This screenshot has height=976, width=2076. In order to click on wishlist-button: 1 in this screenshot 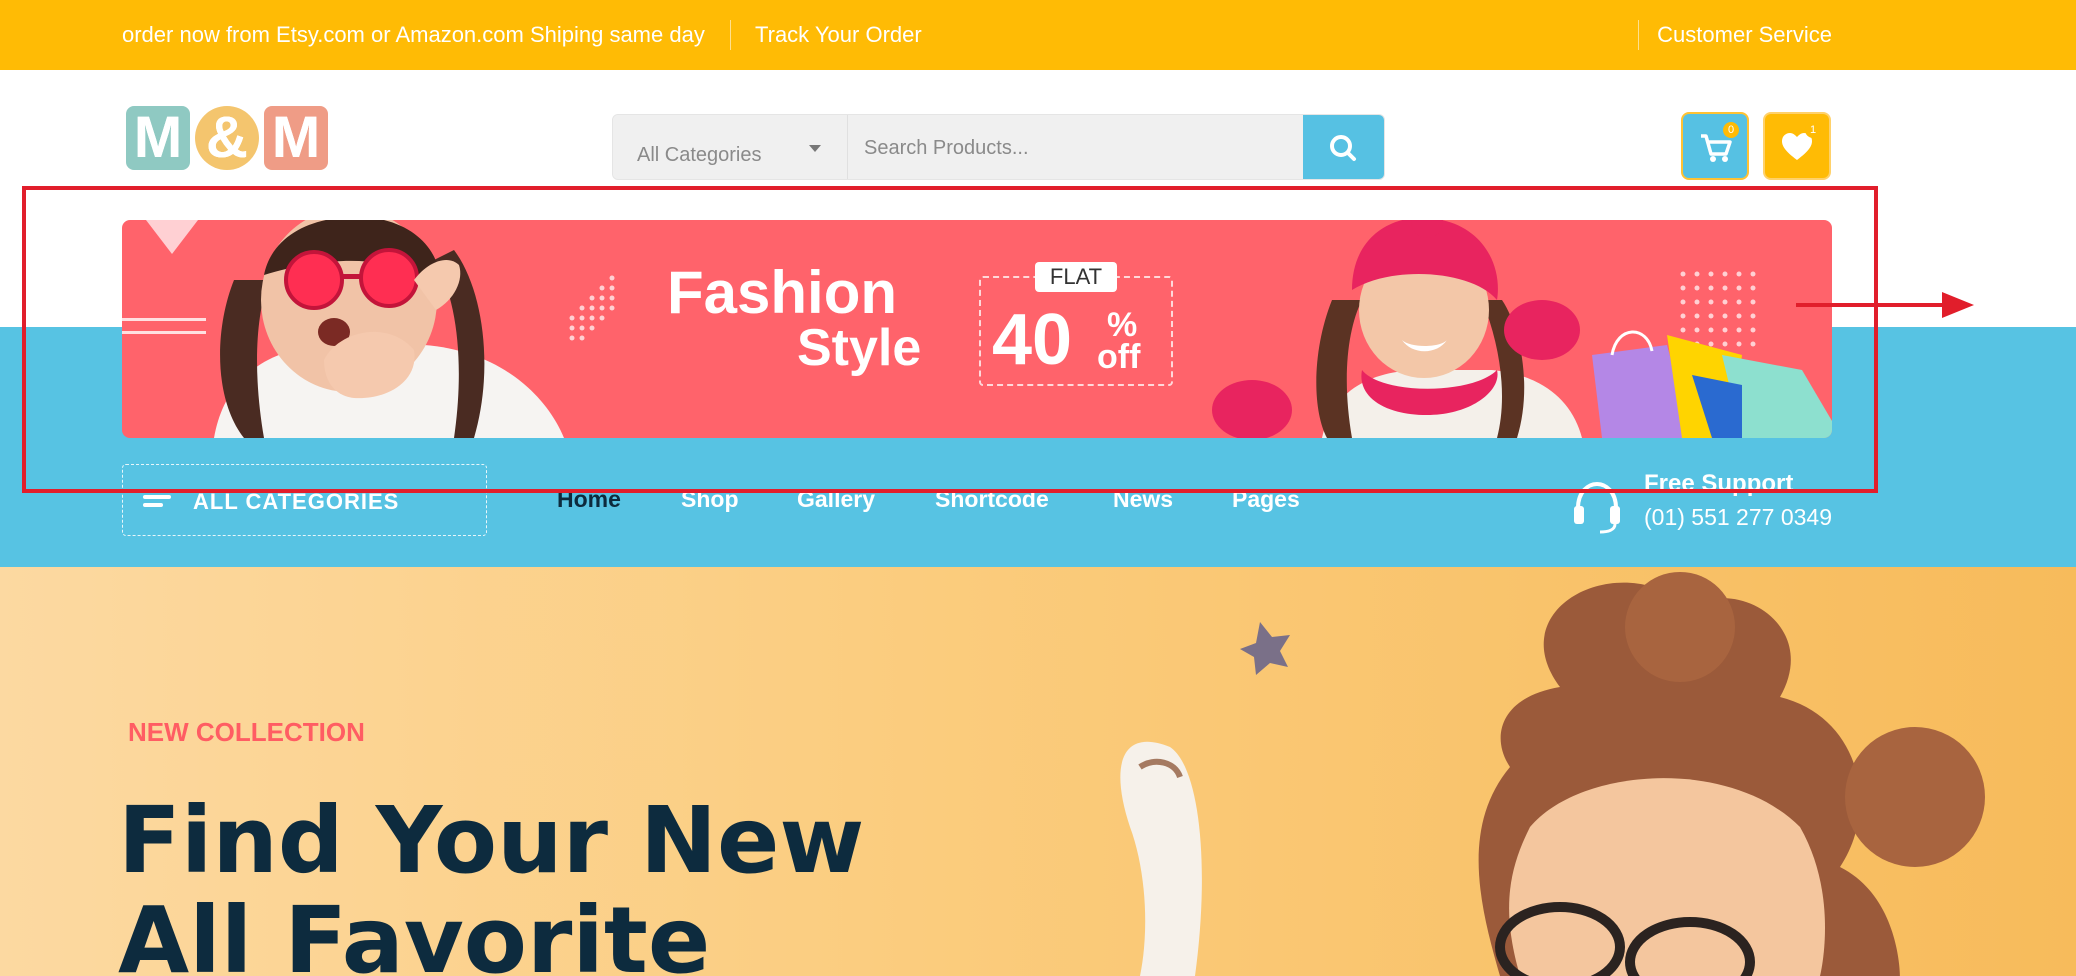, I will do `click(1797, 146)`.